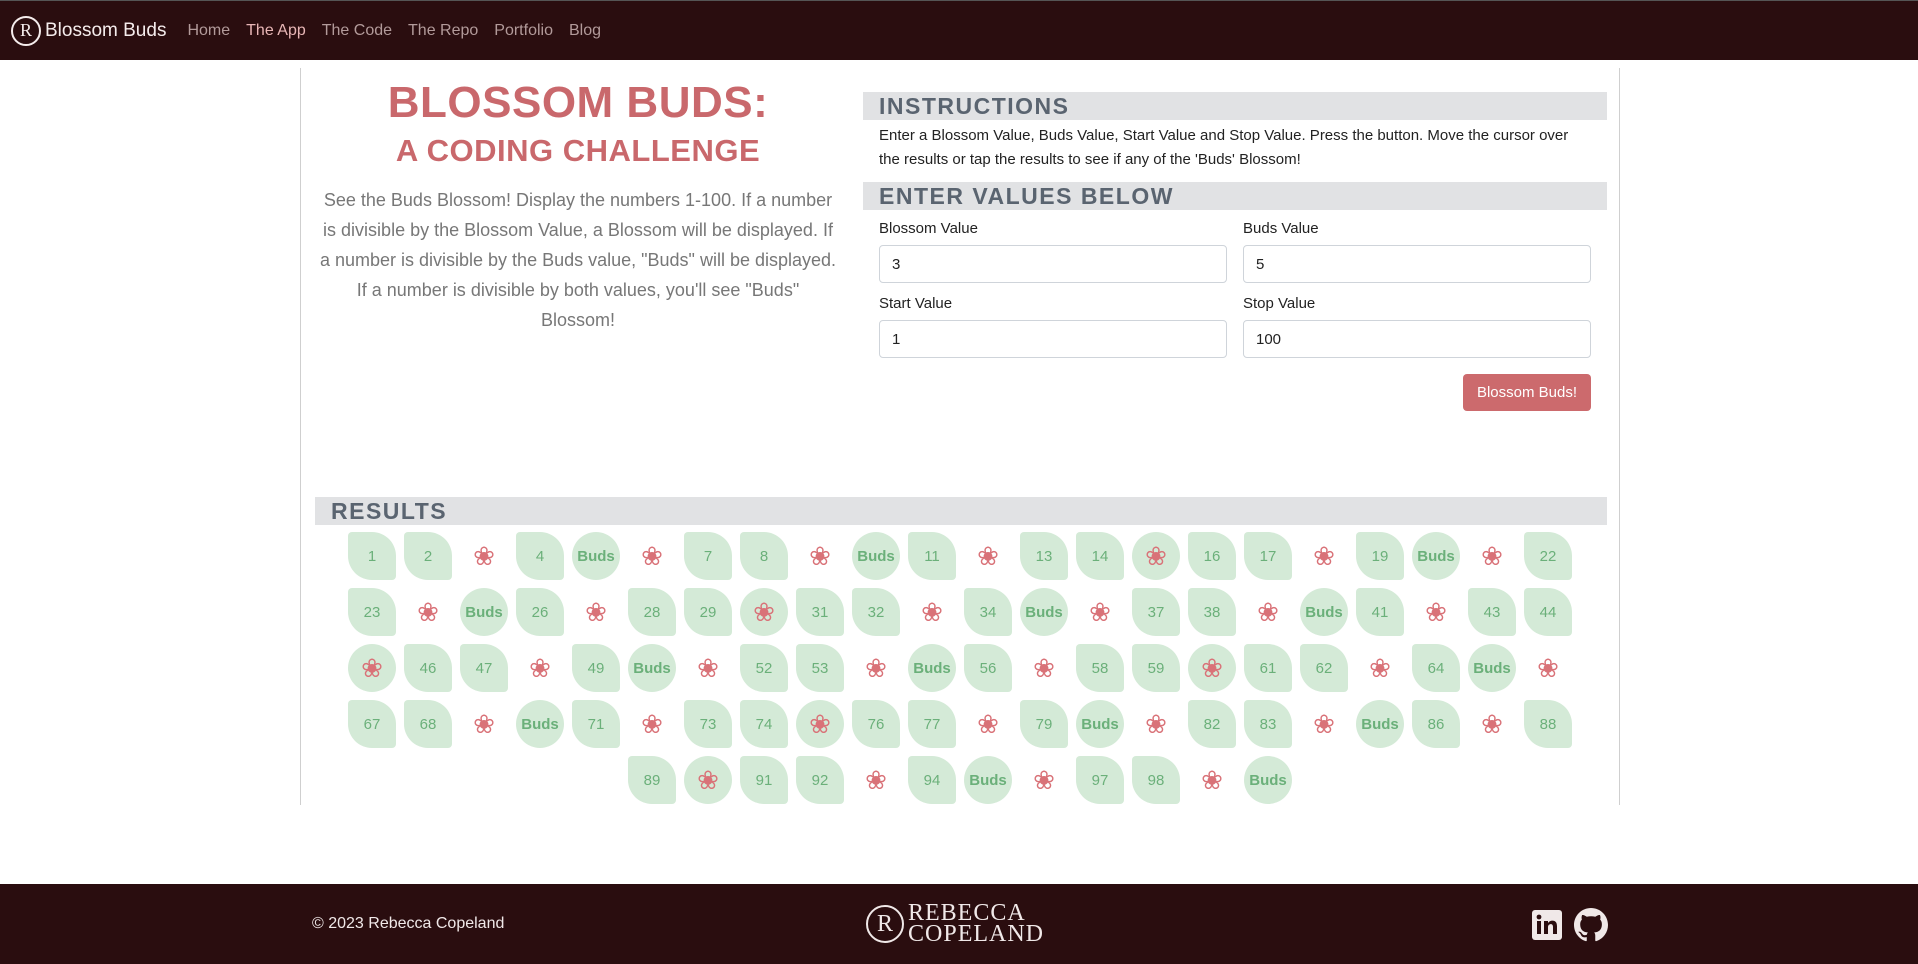 This screenshot has width=1918, height=964. What do you see at coordinates (1053, 339) in the screenshot?
I see `start-input` at bounding box center [1053, 339].